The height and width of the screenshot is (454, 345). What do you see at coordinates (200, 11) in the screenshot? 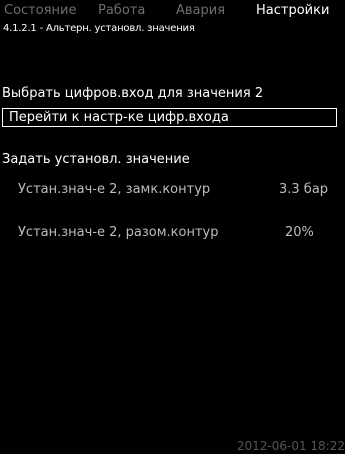
I see `tab-alarm: Авария` at bounding box center [200, 11].